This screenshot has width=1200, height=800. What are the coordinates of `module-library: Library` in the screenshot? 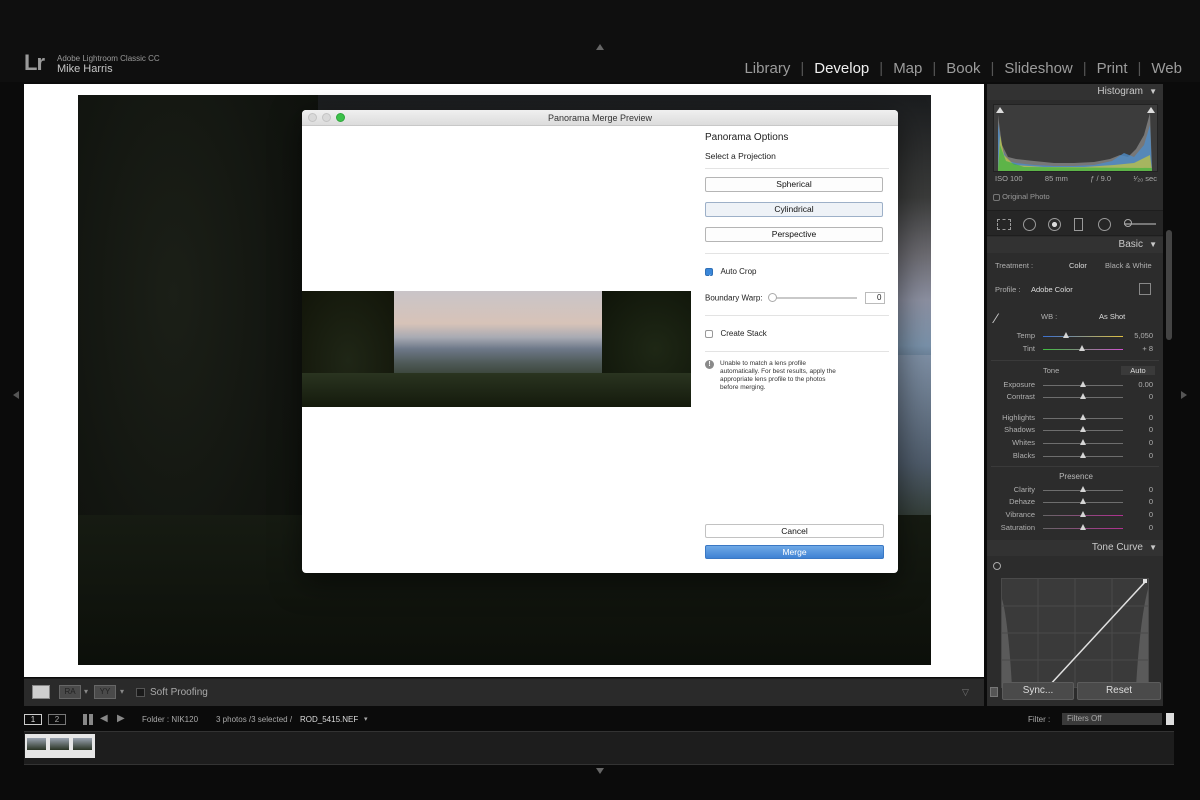 It's located at (767, 68).